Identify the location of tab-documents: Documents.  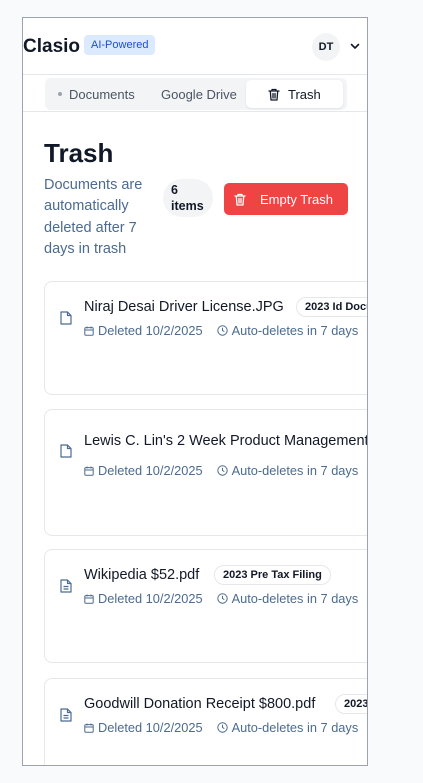
(109, 94).